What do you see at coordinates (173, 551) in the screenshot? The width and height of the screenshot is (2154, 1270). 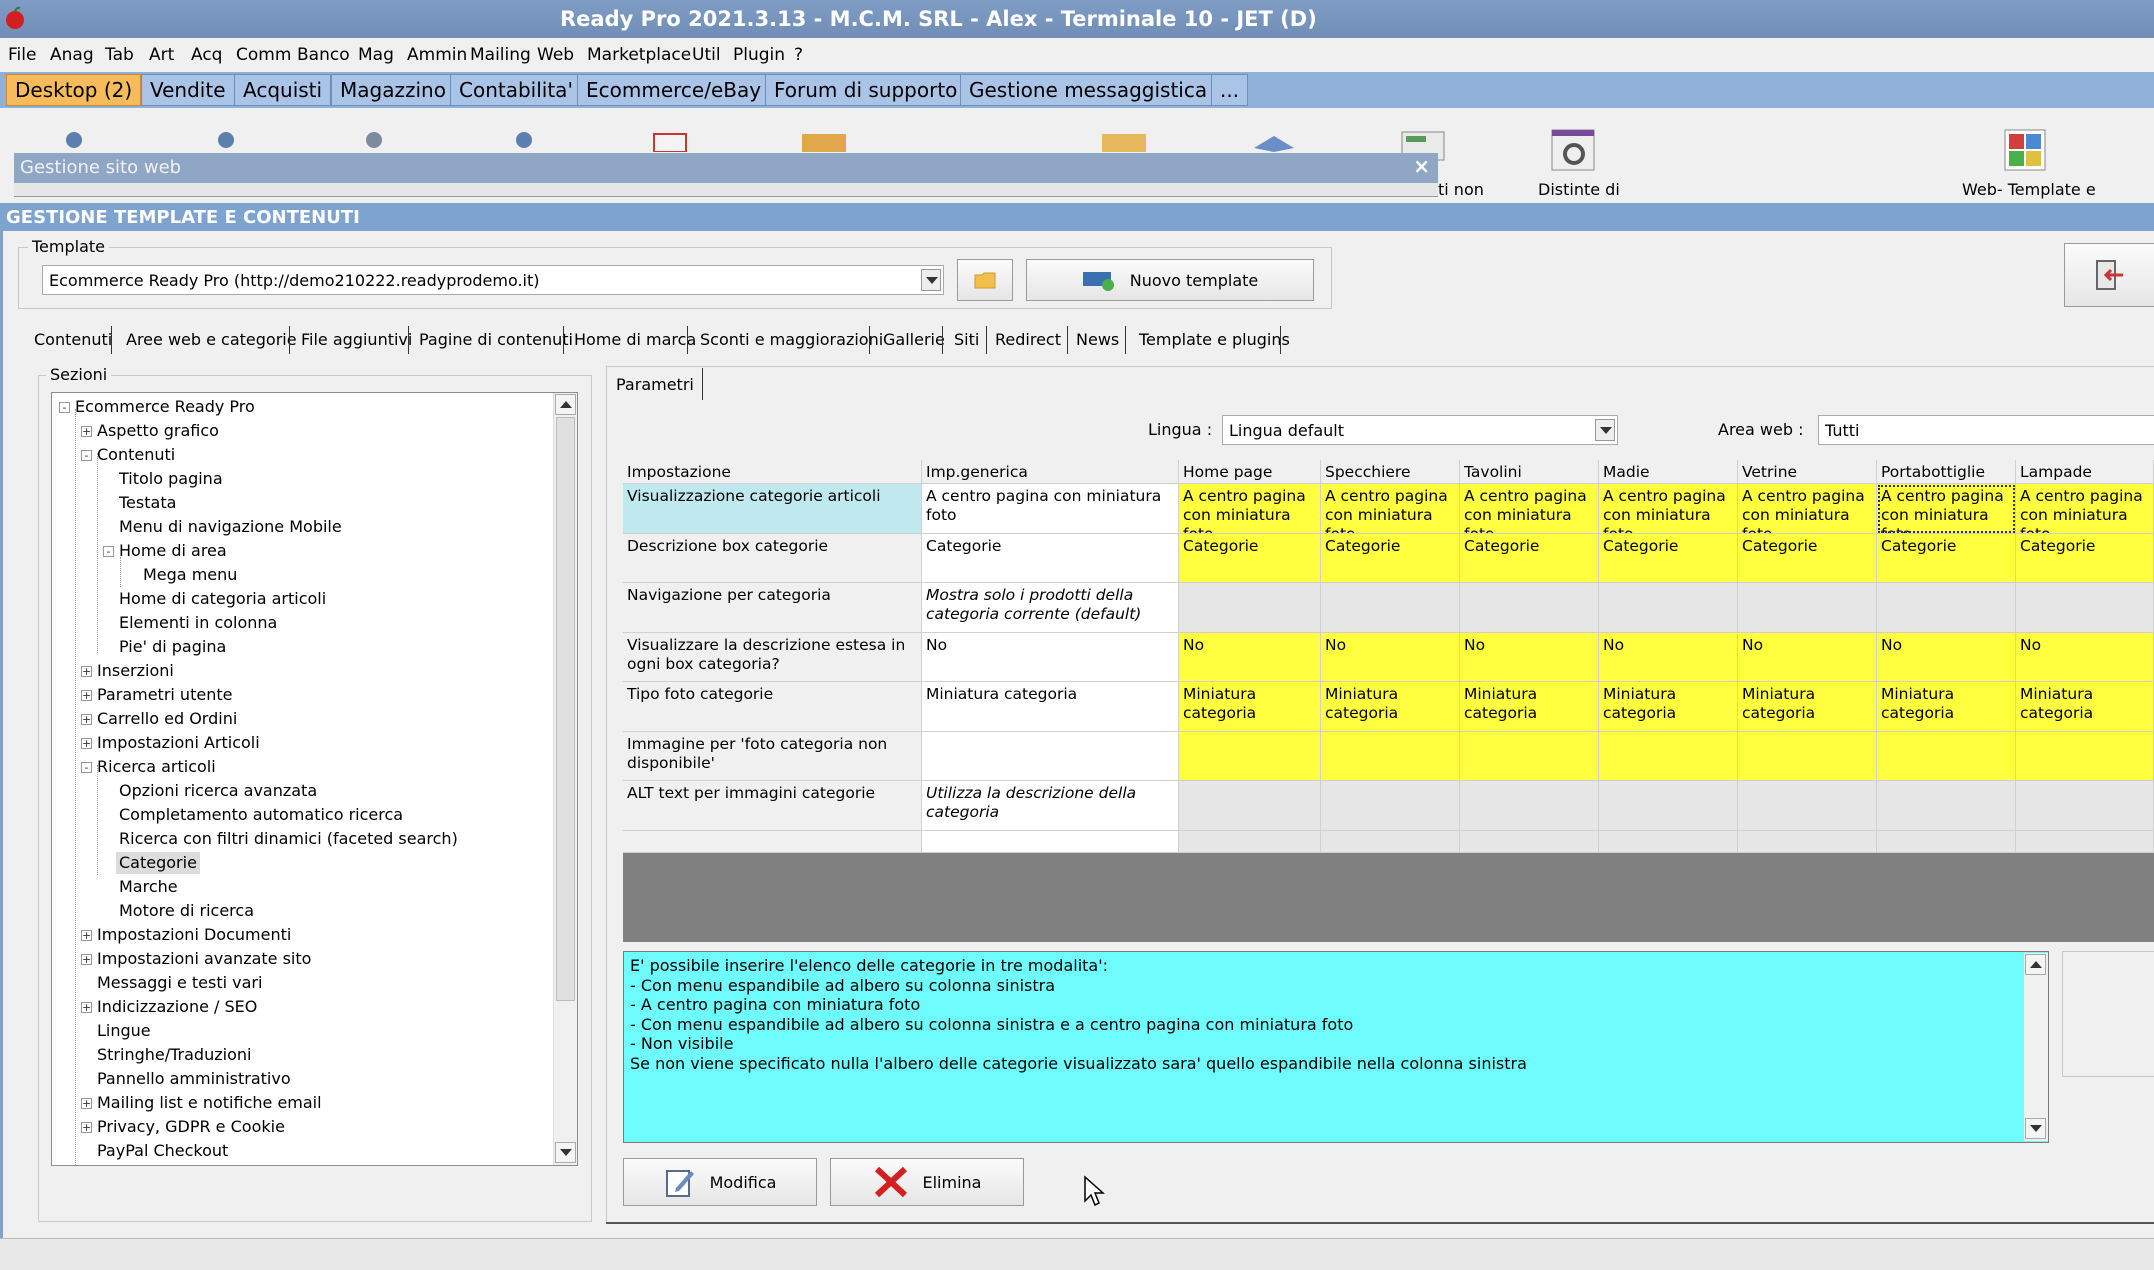 I see `tree-item: Home di area` at bounding box center [173, 551].